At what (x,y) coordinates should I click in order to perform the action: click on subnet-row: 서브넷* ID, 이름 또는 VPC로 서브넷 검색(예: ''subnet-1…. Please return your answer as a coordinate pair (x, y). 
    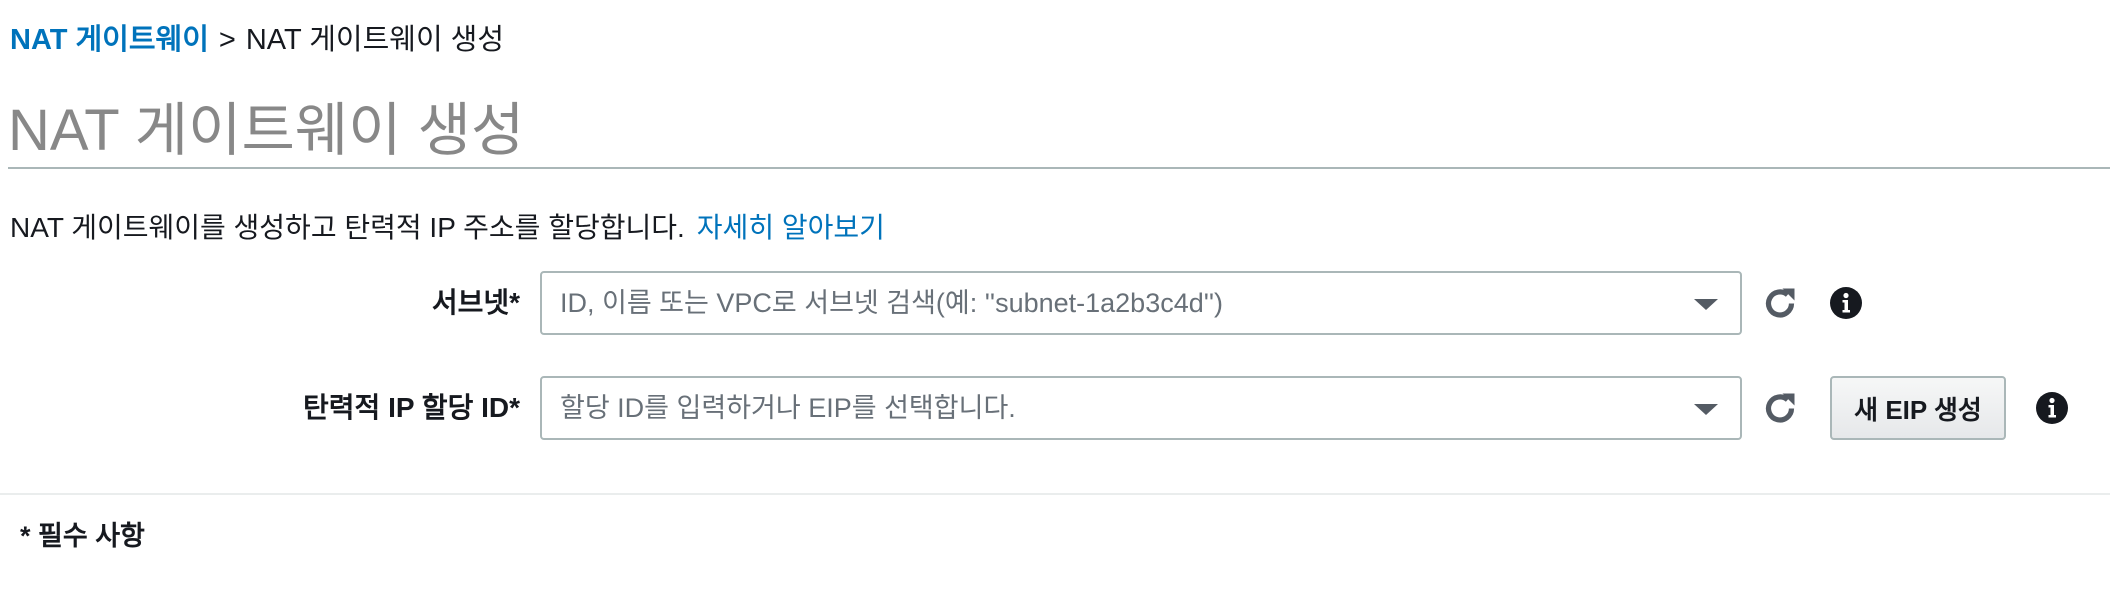
    Looking at the image, I should click on (1055, 303).